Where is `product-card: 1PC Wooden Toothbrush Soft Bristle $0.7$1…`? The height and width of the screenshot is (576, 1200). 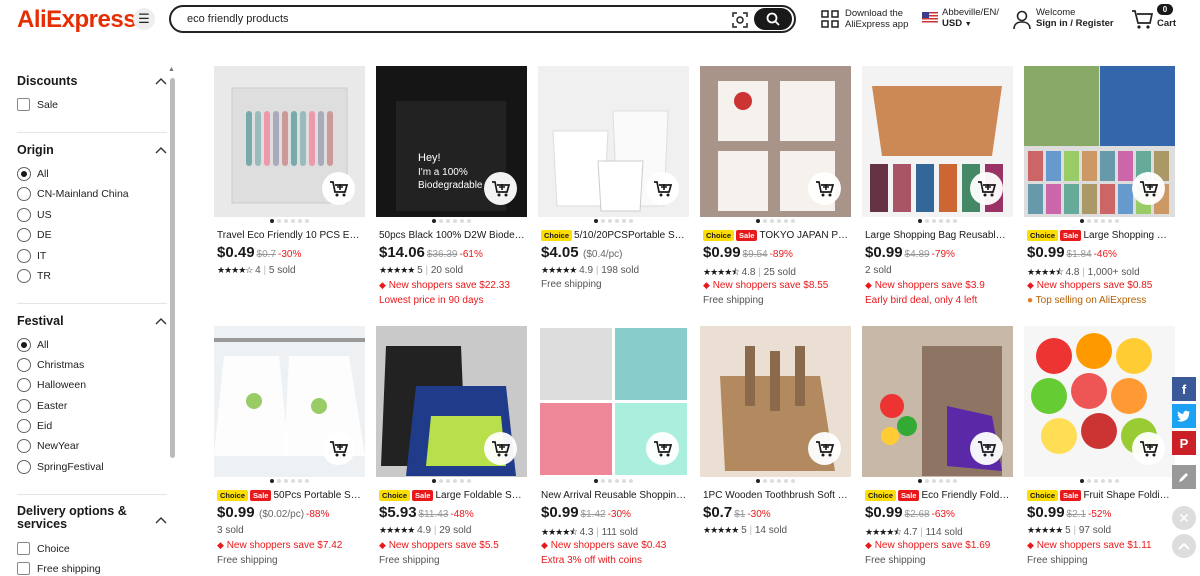 product-card: 1PC Wooden Toothbrush Soft Bristle $0.7$1… is located at coordinates (775, 451).